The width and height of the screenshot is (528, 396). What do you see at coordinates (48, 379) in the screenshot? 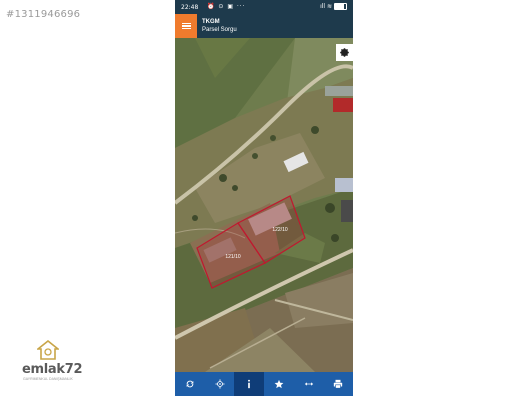
I see `logo-tagline: GAYRIMENKUL DANIŞMANLIK` at bounding box center [48, 379].